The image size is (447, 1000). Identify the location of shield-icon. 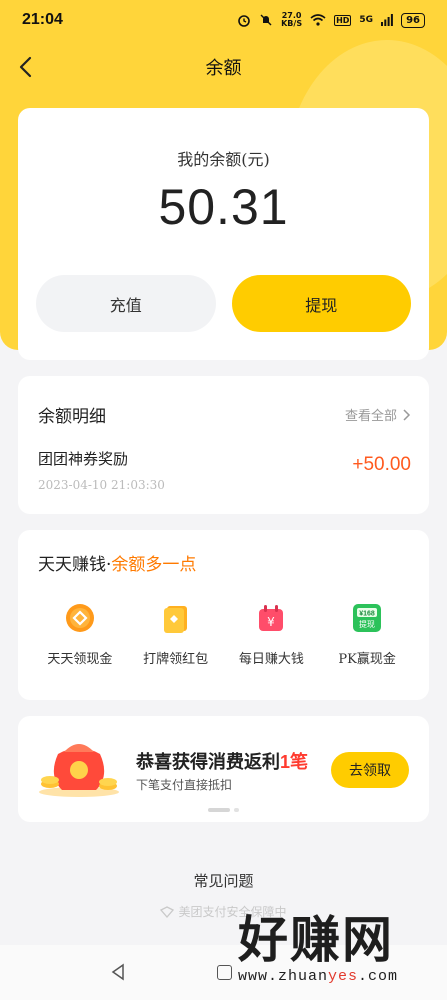
(167, 911).